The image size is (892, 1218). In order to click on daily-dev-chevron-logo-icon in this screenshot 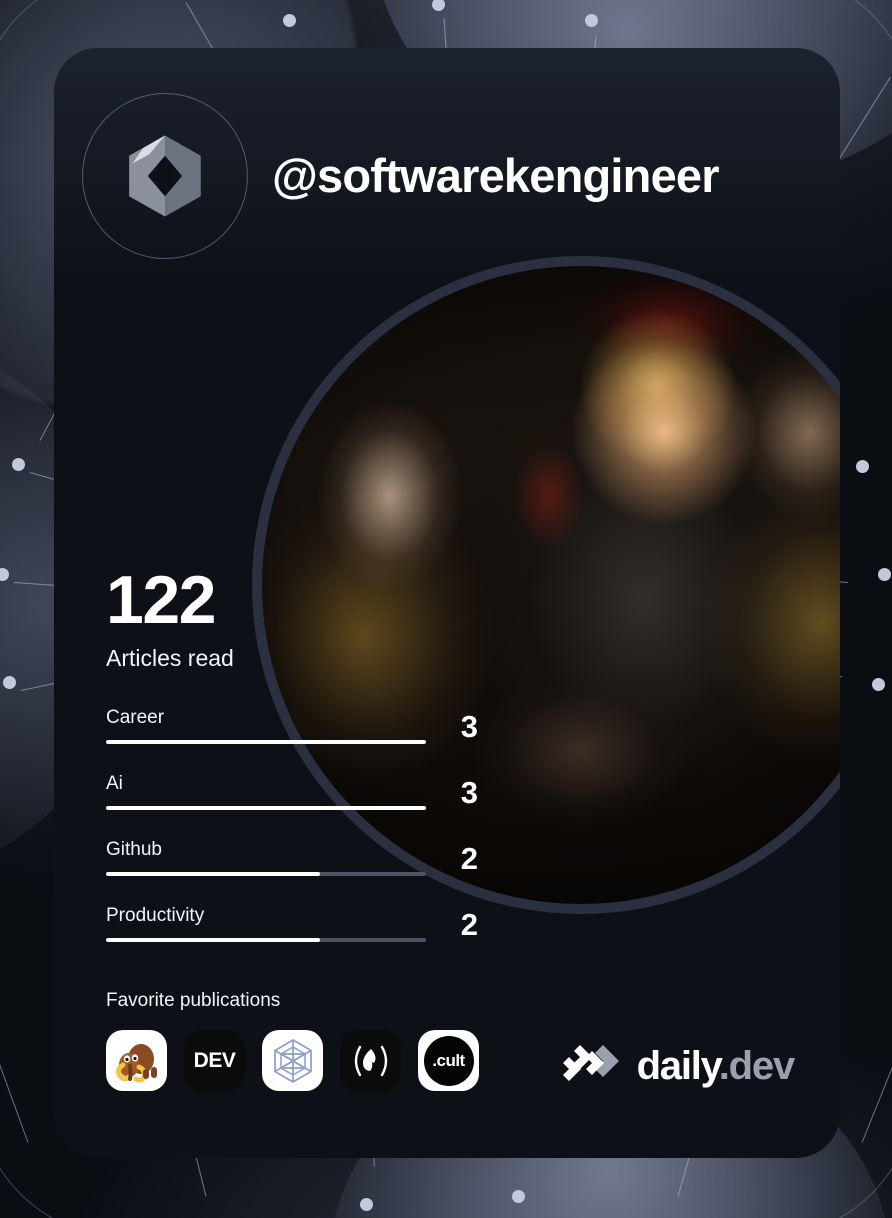, I will do `click(592, 1066)`.